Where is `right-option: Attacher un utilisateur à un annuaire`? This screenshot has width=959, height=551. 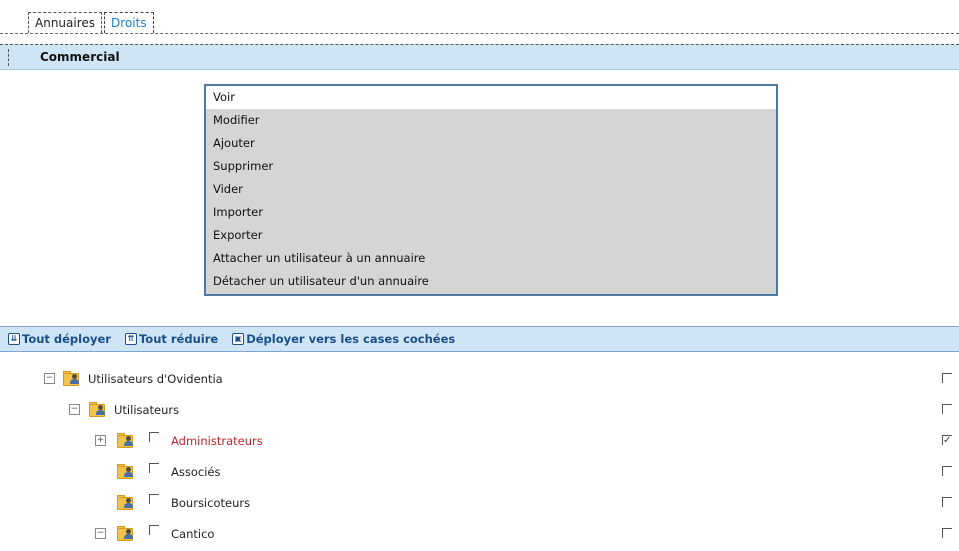
right-option: Attacher un utilisateur à un annuaire is located at coordinates (491, 258).